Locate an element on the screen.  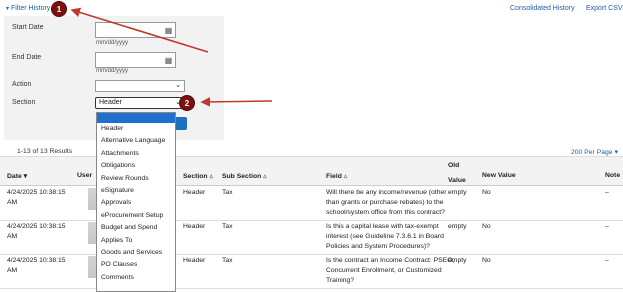
row-field-line2: Concurrent Enrollment, or Customized is located at coordinates (384, 270).